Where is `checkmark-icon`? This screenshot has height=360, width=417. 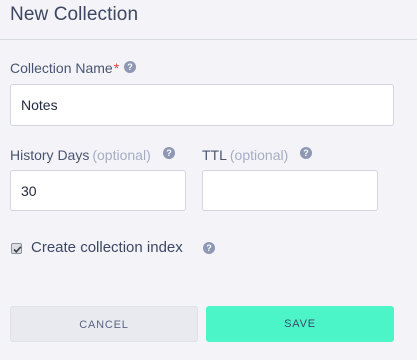
checkmark-icon is located at coordinates (17, 249).